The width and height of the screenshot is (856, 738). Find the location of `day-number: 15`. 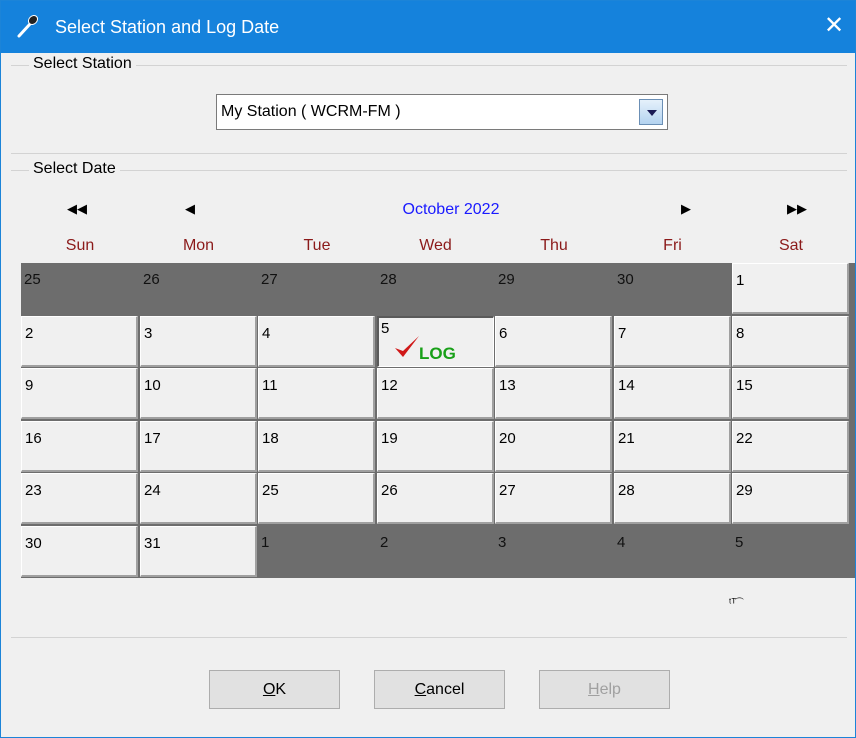

day-number: 15 is located at coordinates (744, 385).